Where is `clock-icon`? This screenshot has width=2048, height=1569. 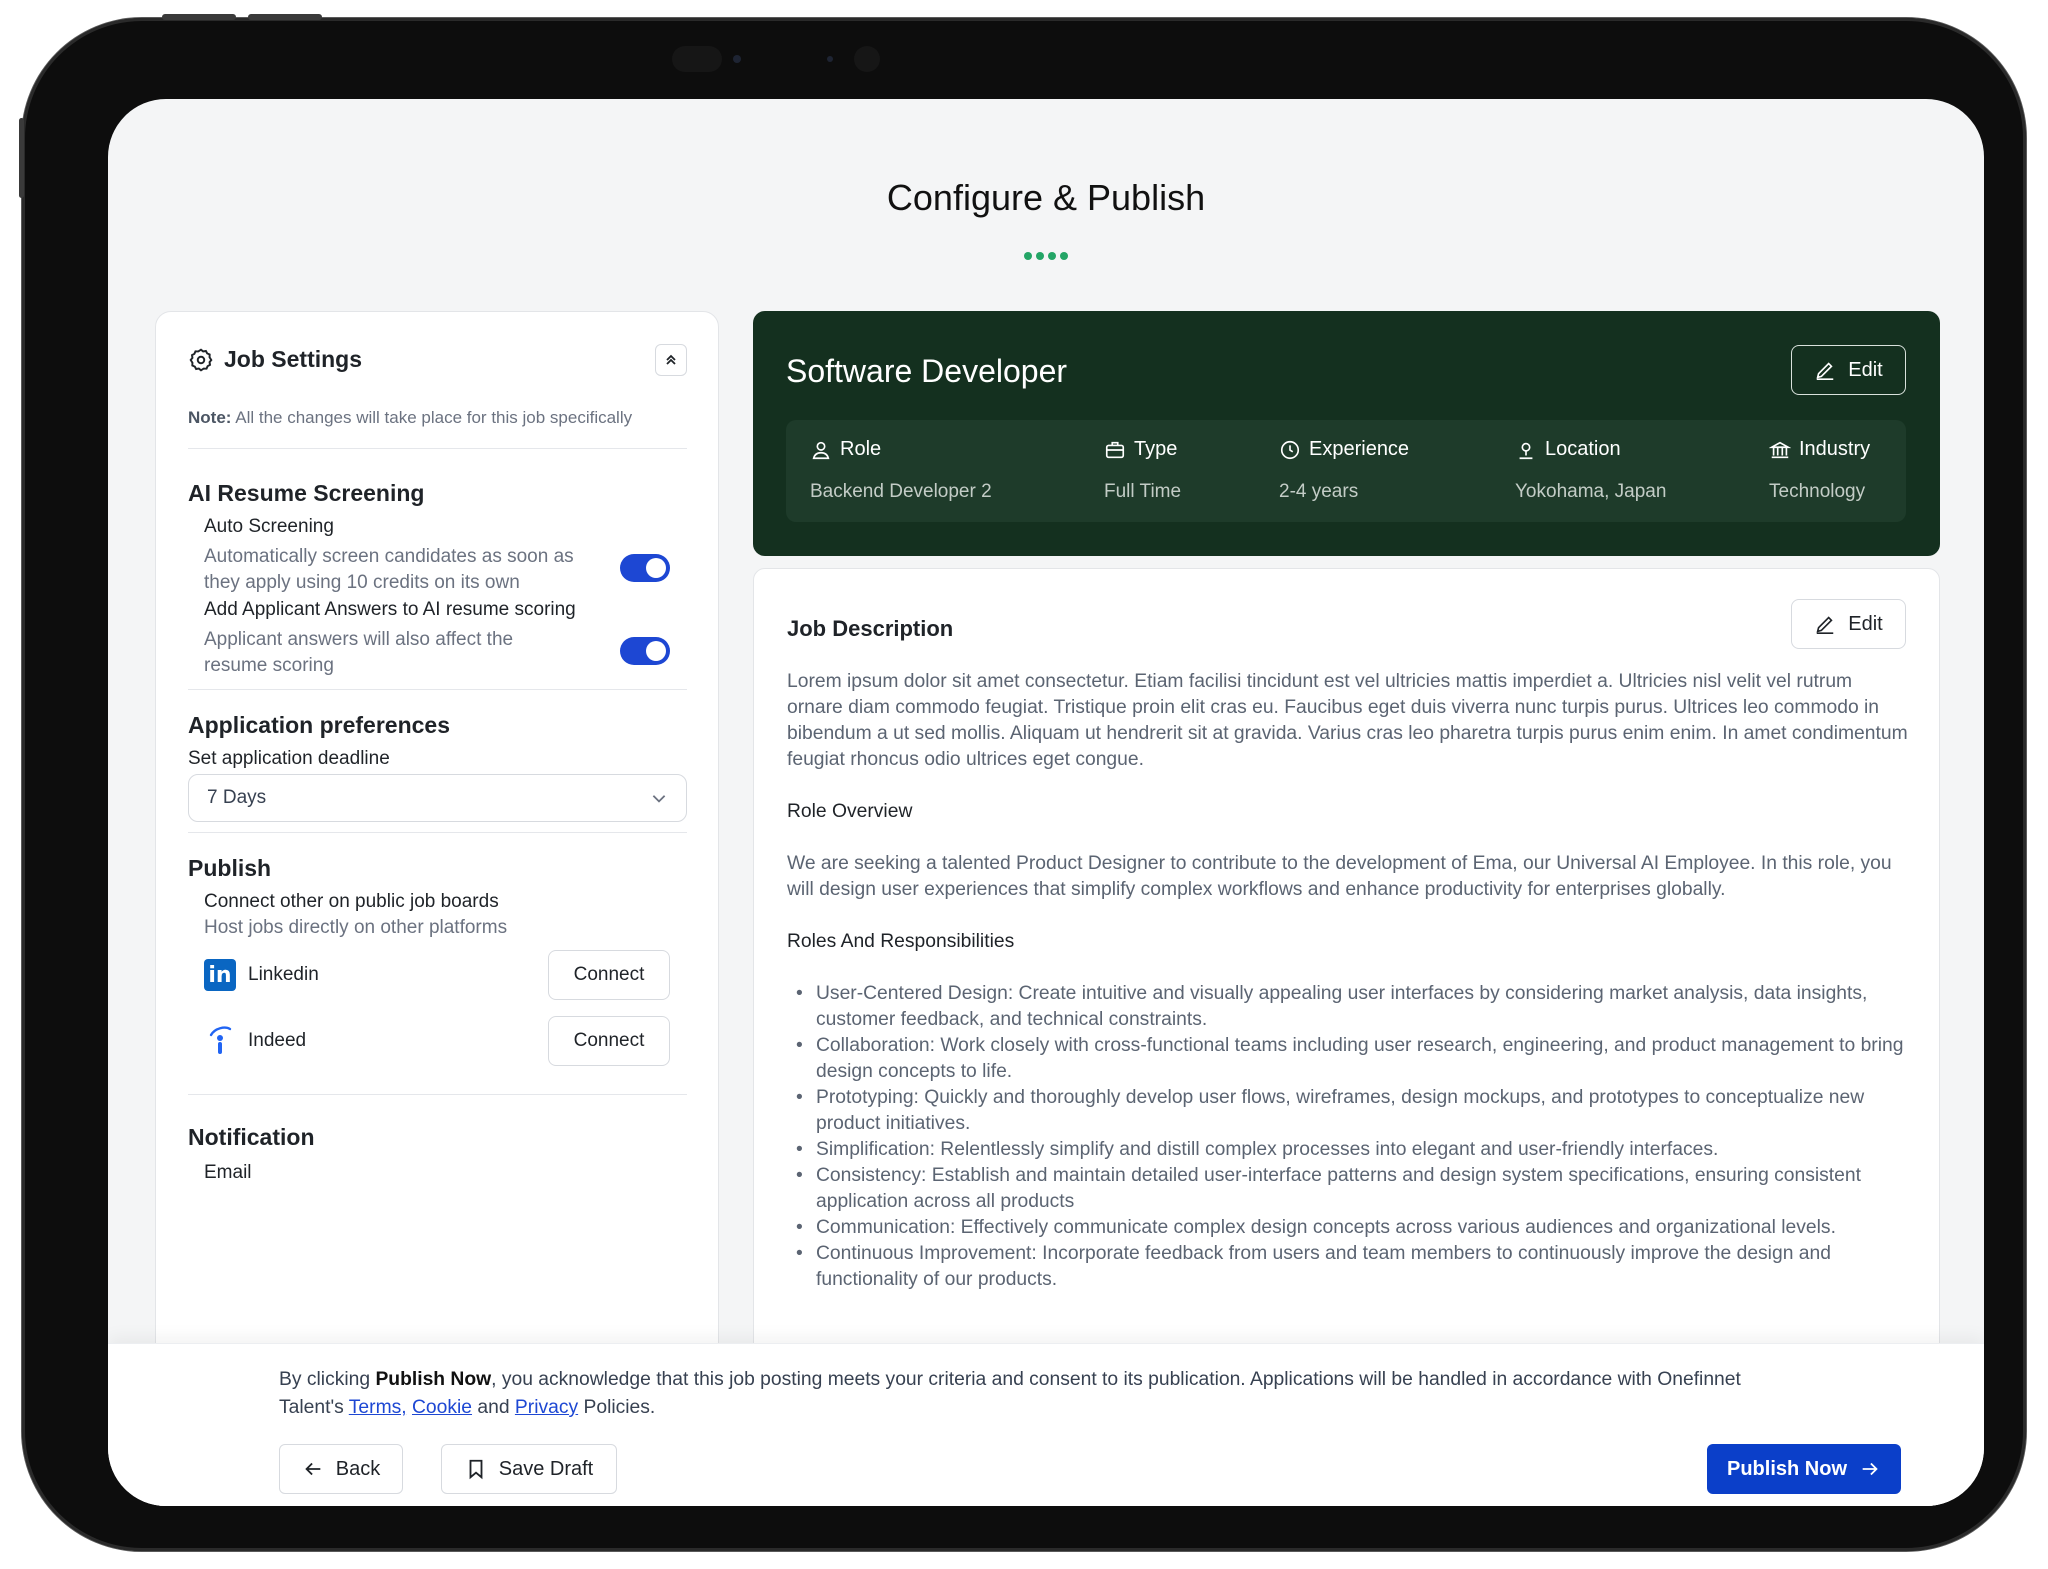
clock-icon is located at coordinates (1290, 449).